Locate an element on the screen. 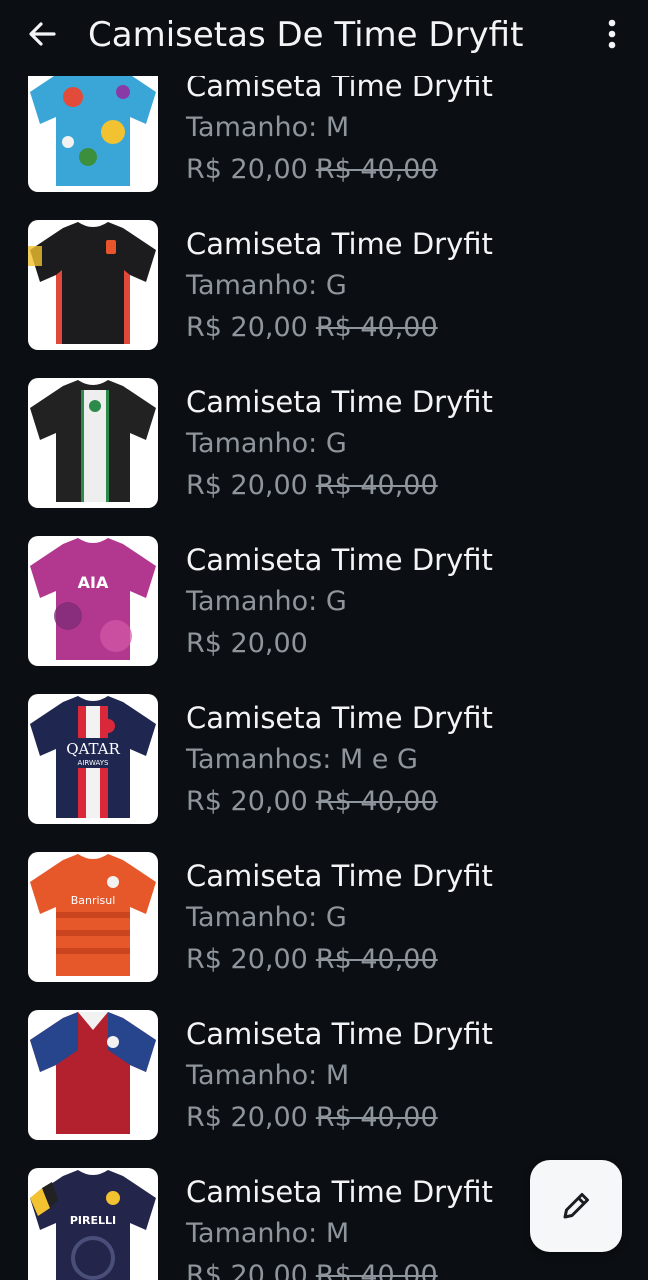 The image size is (648, 1280). product-size: Tamanhos: M e G is located at coordinates (302, 759).